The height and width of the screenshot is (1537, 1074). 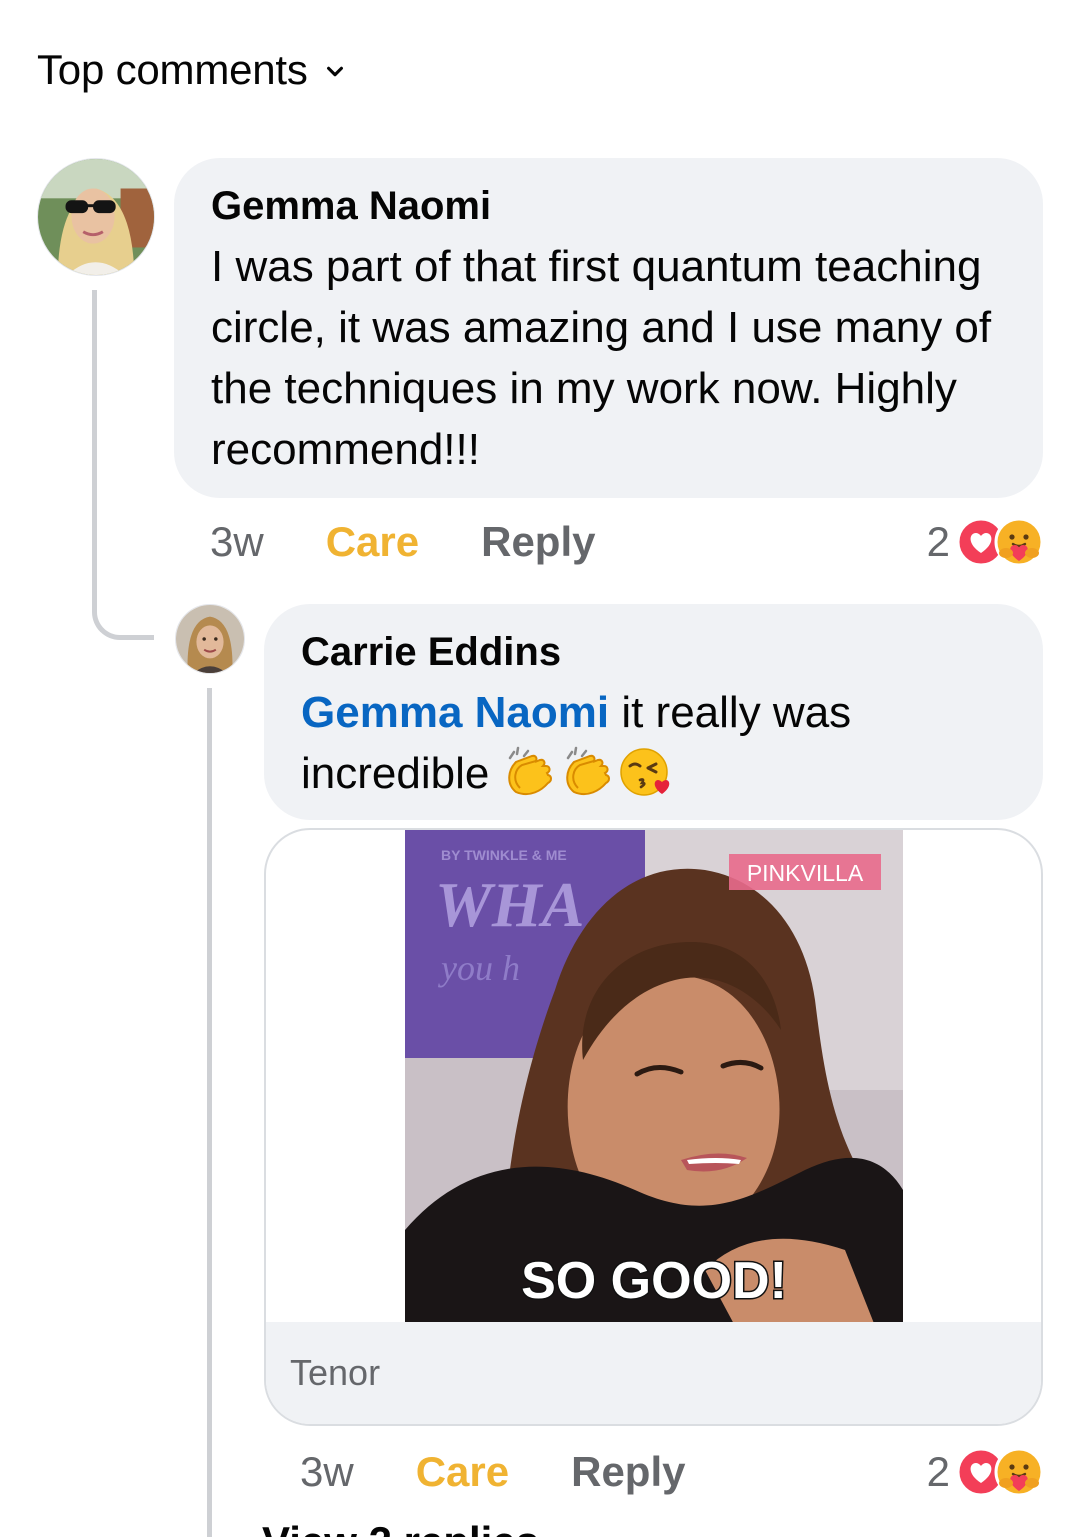 I want to click on gif-source: Tenor, so click(x=335, y=1373).